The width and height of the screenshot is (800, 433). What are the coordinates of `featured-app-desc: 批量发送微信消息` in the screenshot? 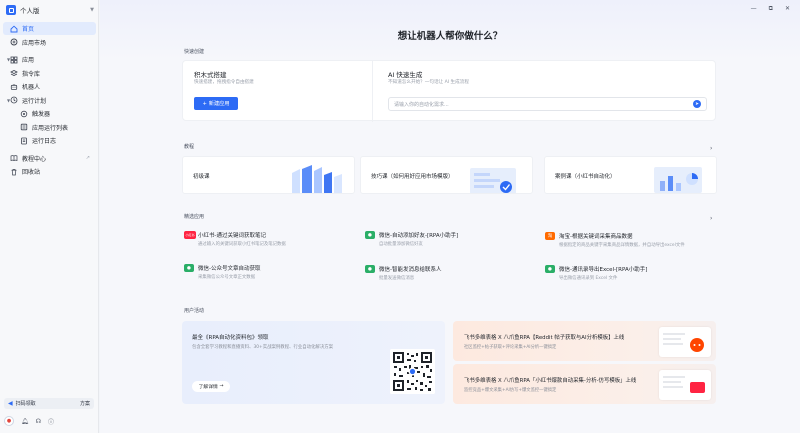 It's located at (397, 278).